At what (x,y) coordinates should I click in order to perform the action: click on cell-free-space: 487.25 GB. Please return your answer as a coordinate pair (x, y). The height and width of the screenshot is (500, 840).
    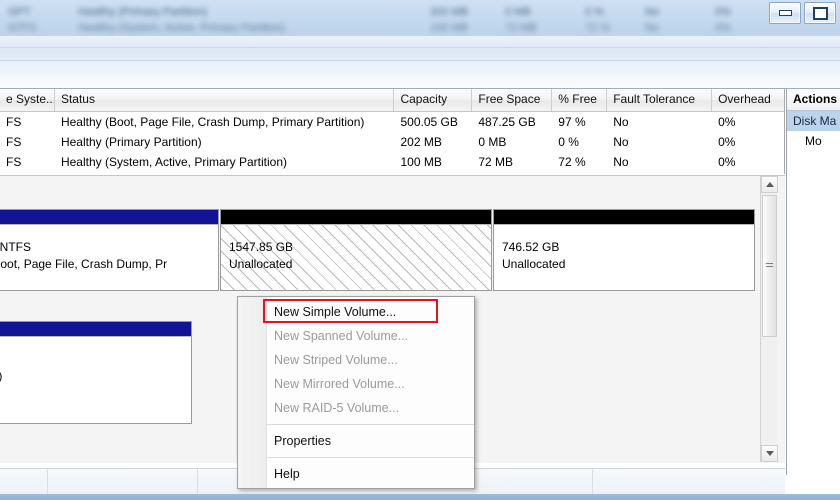
    Looking at the image, I should click on (507, 122).